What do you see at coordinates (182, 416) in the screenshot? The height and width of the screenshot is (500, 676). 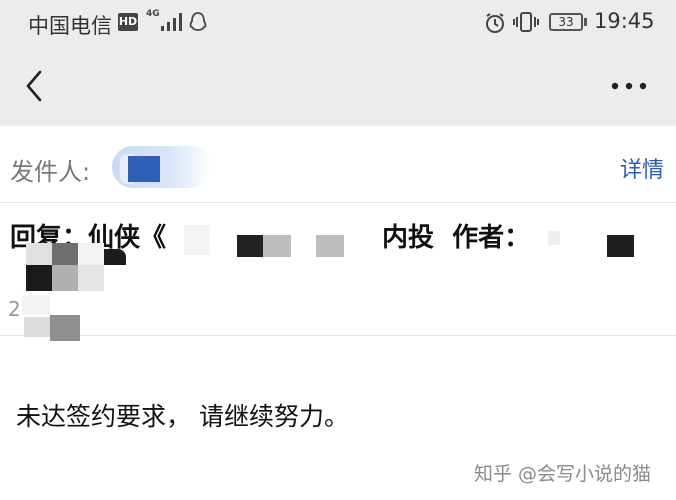 I see `mail-body: 未达签约要求， 请继续努力。` at bounding box center [182, 416].